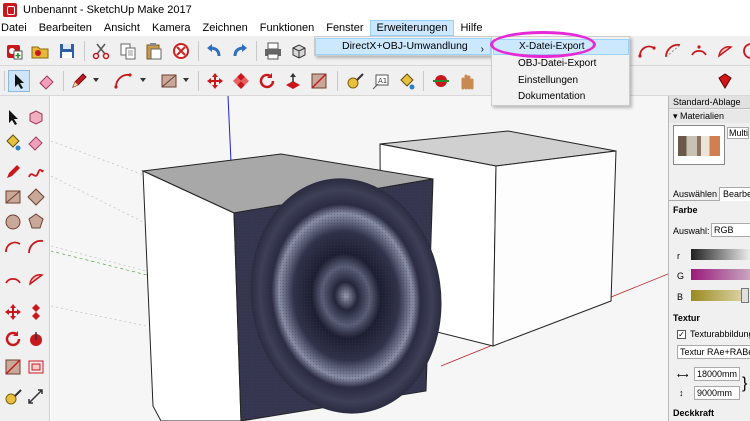 Image resolution: width=750 pixels, height=421 pixels. Describe the element at coordinates (36, 367) in the screenshot. I see `offset-tool-icon` at that location.